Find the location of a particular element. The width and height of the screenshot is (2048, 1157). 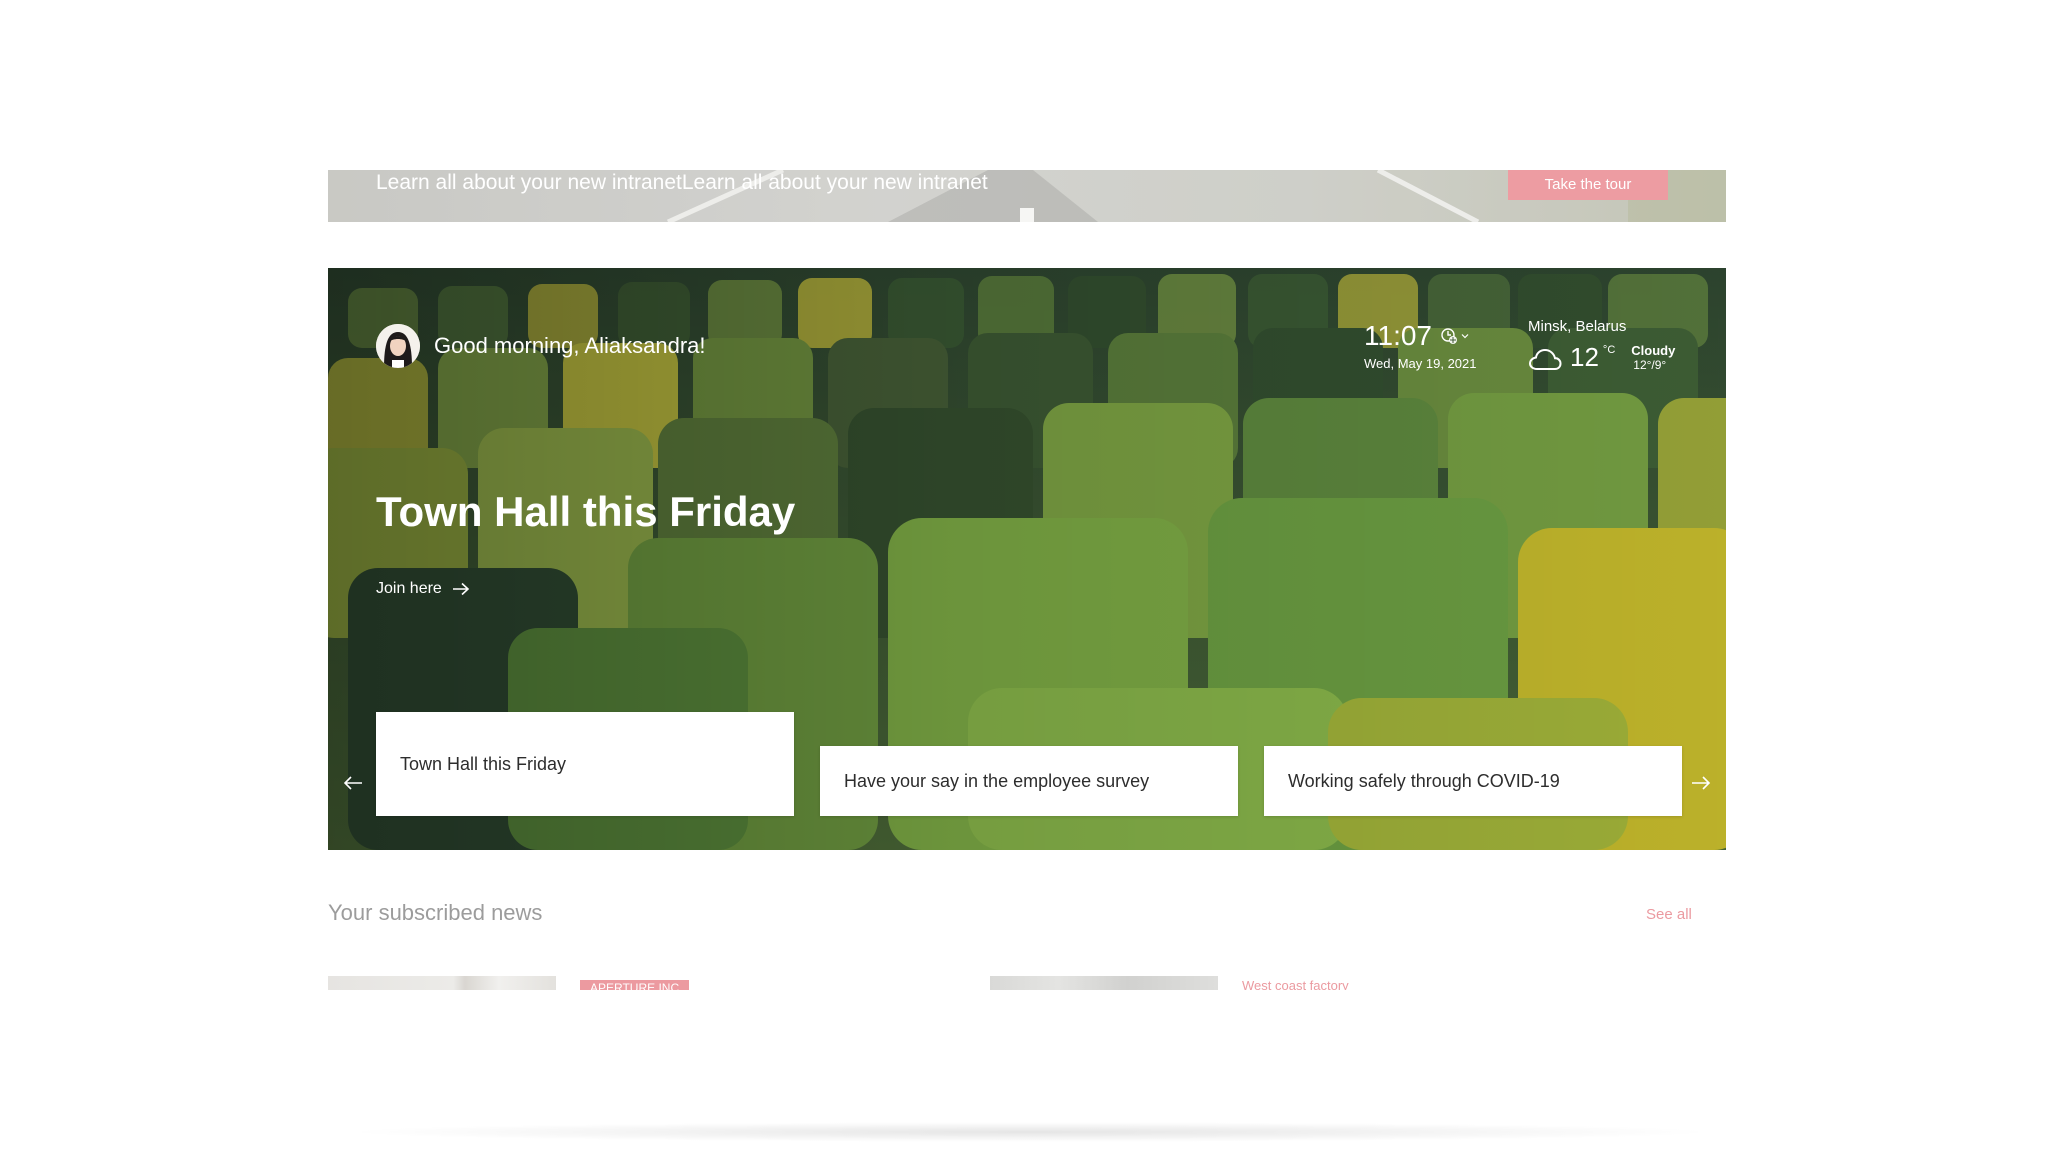

carousel-card-2: Have your say in the employee survey is located at coordinates (1029, 781).